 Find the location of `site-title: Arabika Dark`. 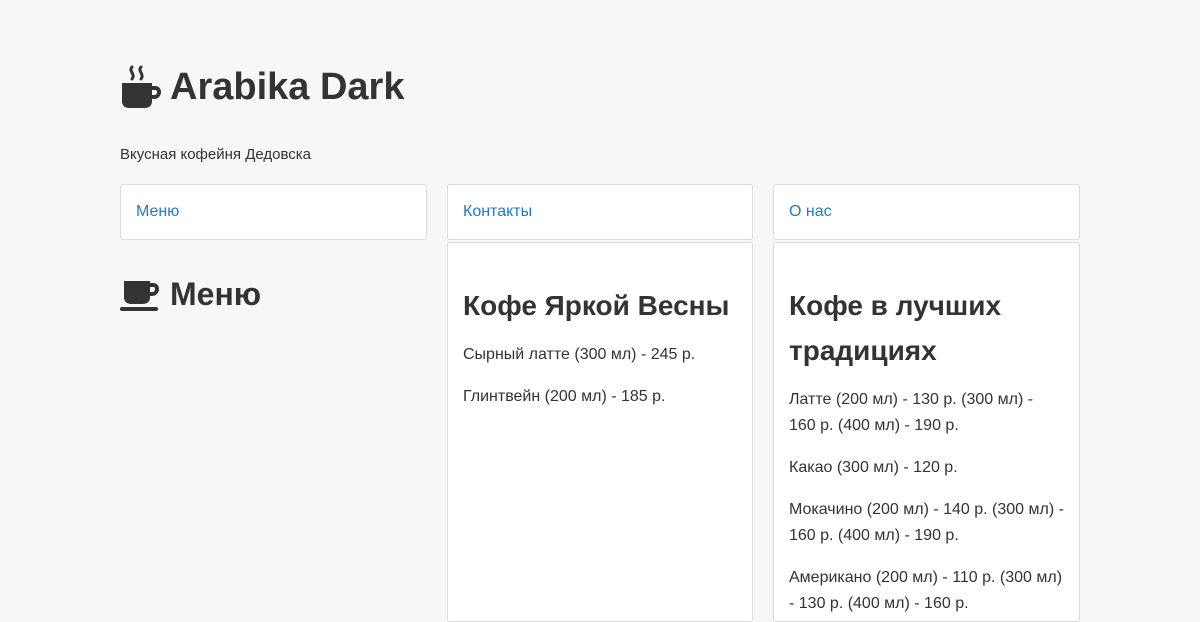

site-title: Arabika Dark is located at coordinates (287, 87).